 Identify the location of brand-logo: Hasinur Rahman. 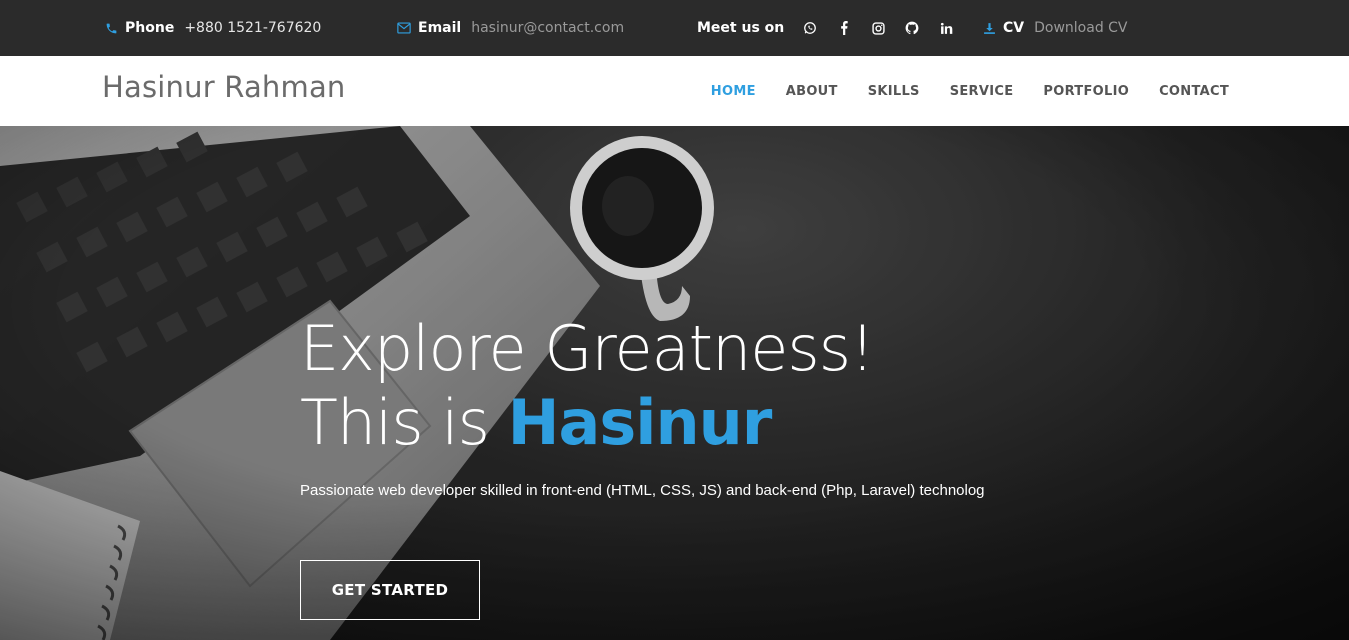
(224, 87).